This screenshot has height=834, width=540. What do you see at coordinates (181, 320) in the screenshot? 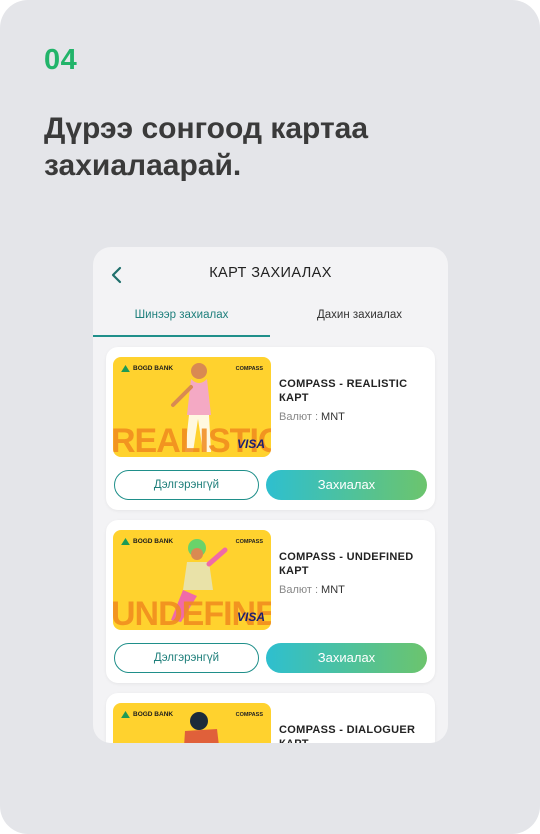
I see `tab-new-order: Шинээр захиалах` at bounding box center [181, 320].